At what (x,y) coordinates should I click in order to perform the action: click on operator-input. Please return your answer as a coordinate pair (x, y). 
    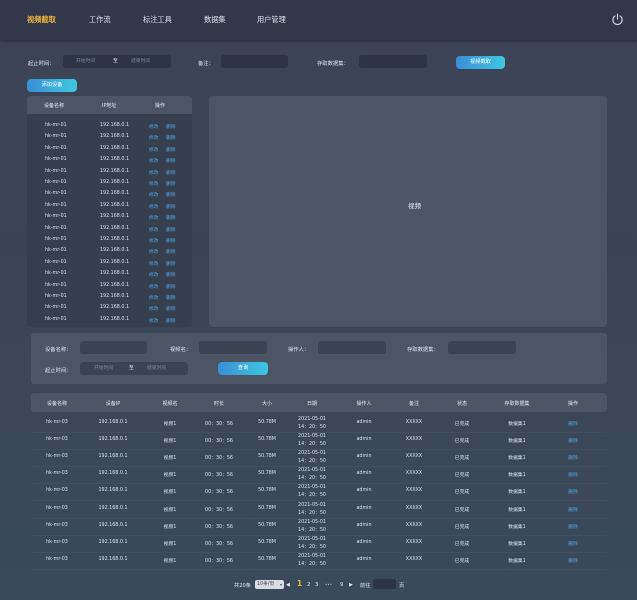
    Looking at the image, I should click on (352, 347).